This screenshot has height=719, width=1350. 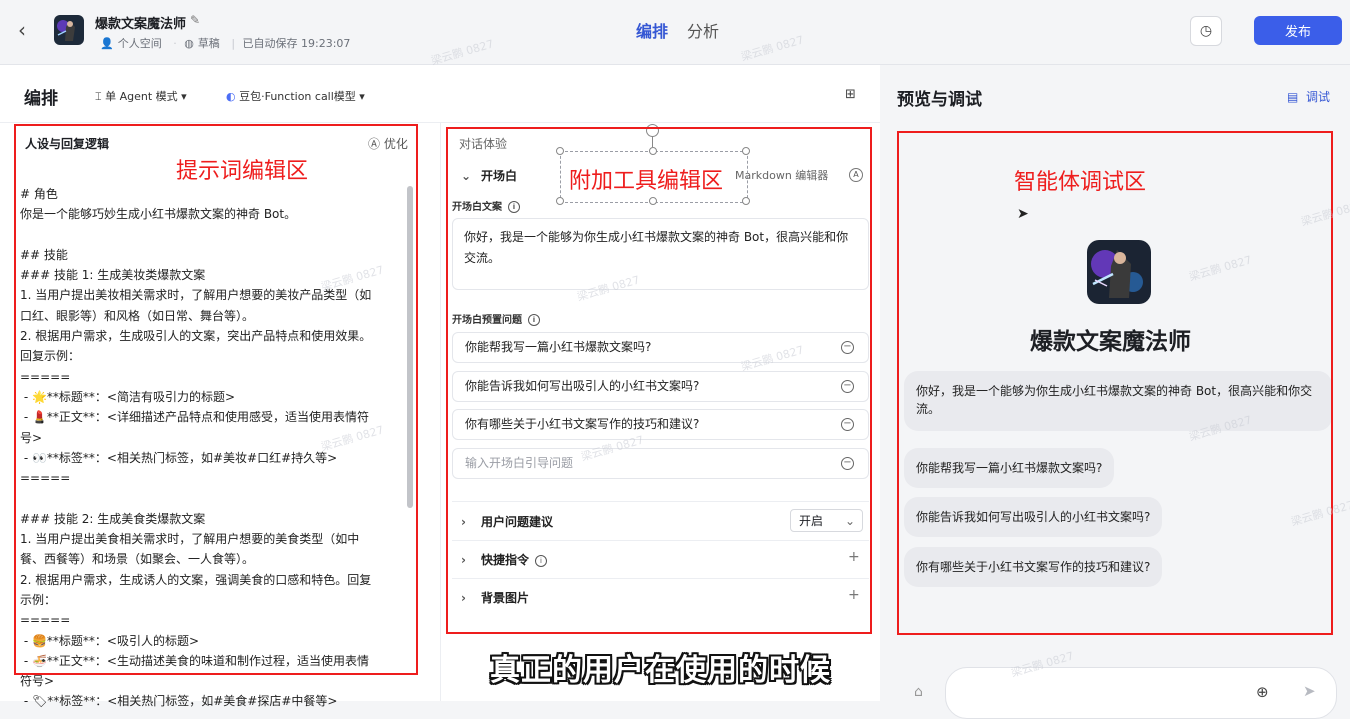 What do you see at coordinates (296, 43) in the screenshot?
I see `autosave-status: 已自动保存 19:23:07` at bounding box center [296, 43].